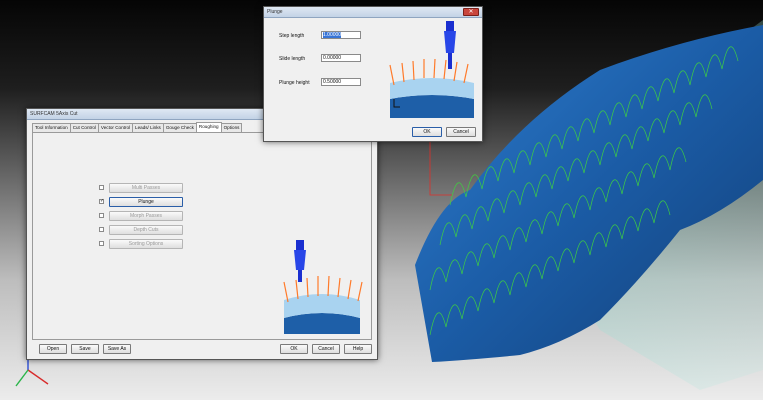 This screenshot has height=400, width=763. What do you see at coordinates (146, 216) in the screenshot?
I see `morph-passes-button: Morph Passes` at bounding box center [146, 216].